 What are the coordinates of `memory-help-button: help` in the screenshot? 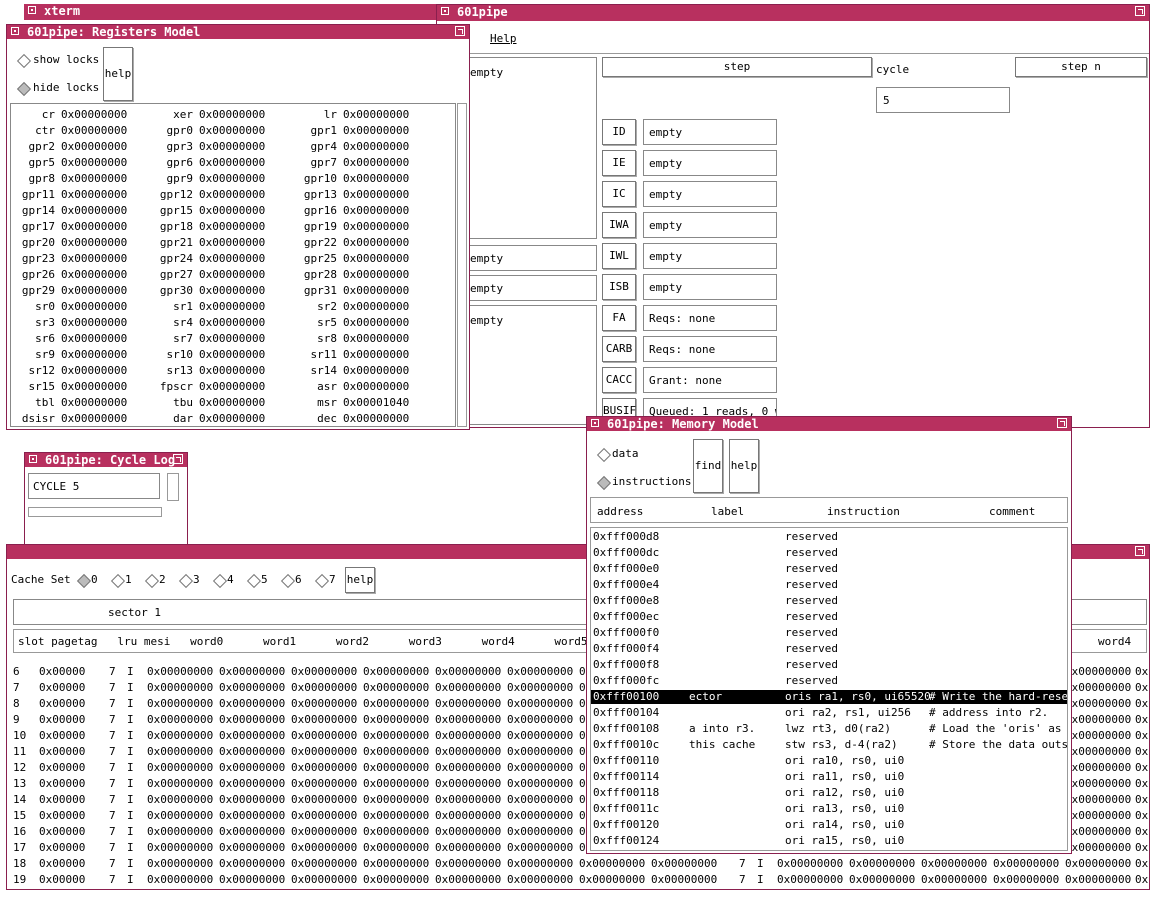 It's located at (744, 466).